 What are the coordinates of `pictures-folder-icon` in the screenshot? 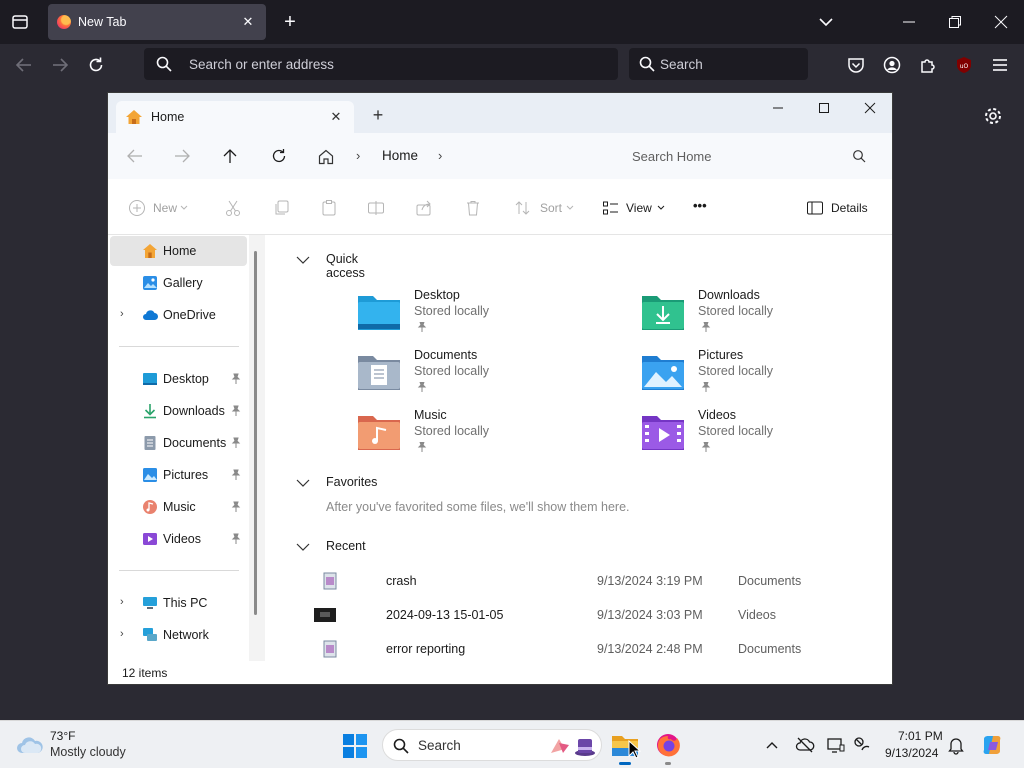 It's located at (663, 373).